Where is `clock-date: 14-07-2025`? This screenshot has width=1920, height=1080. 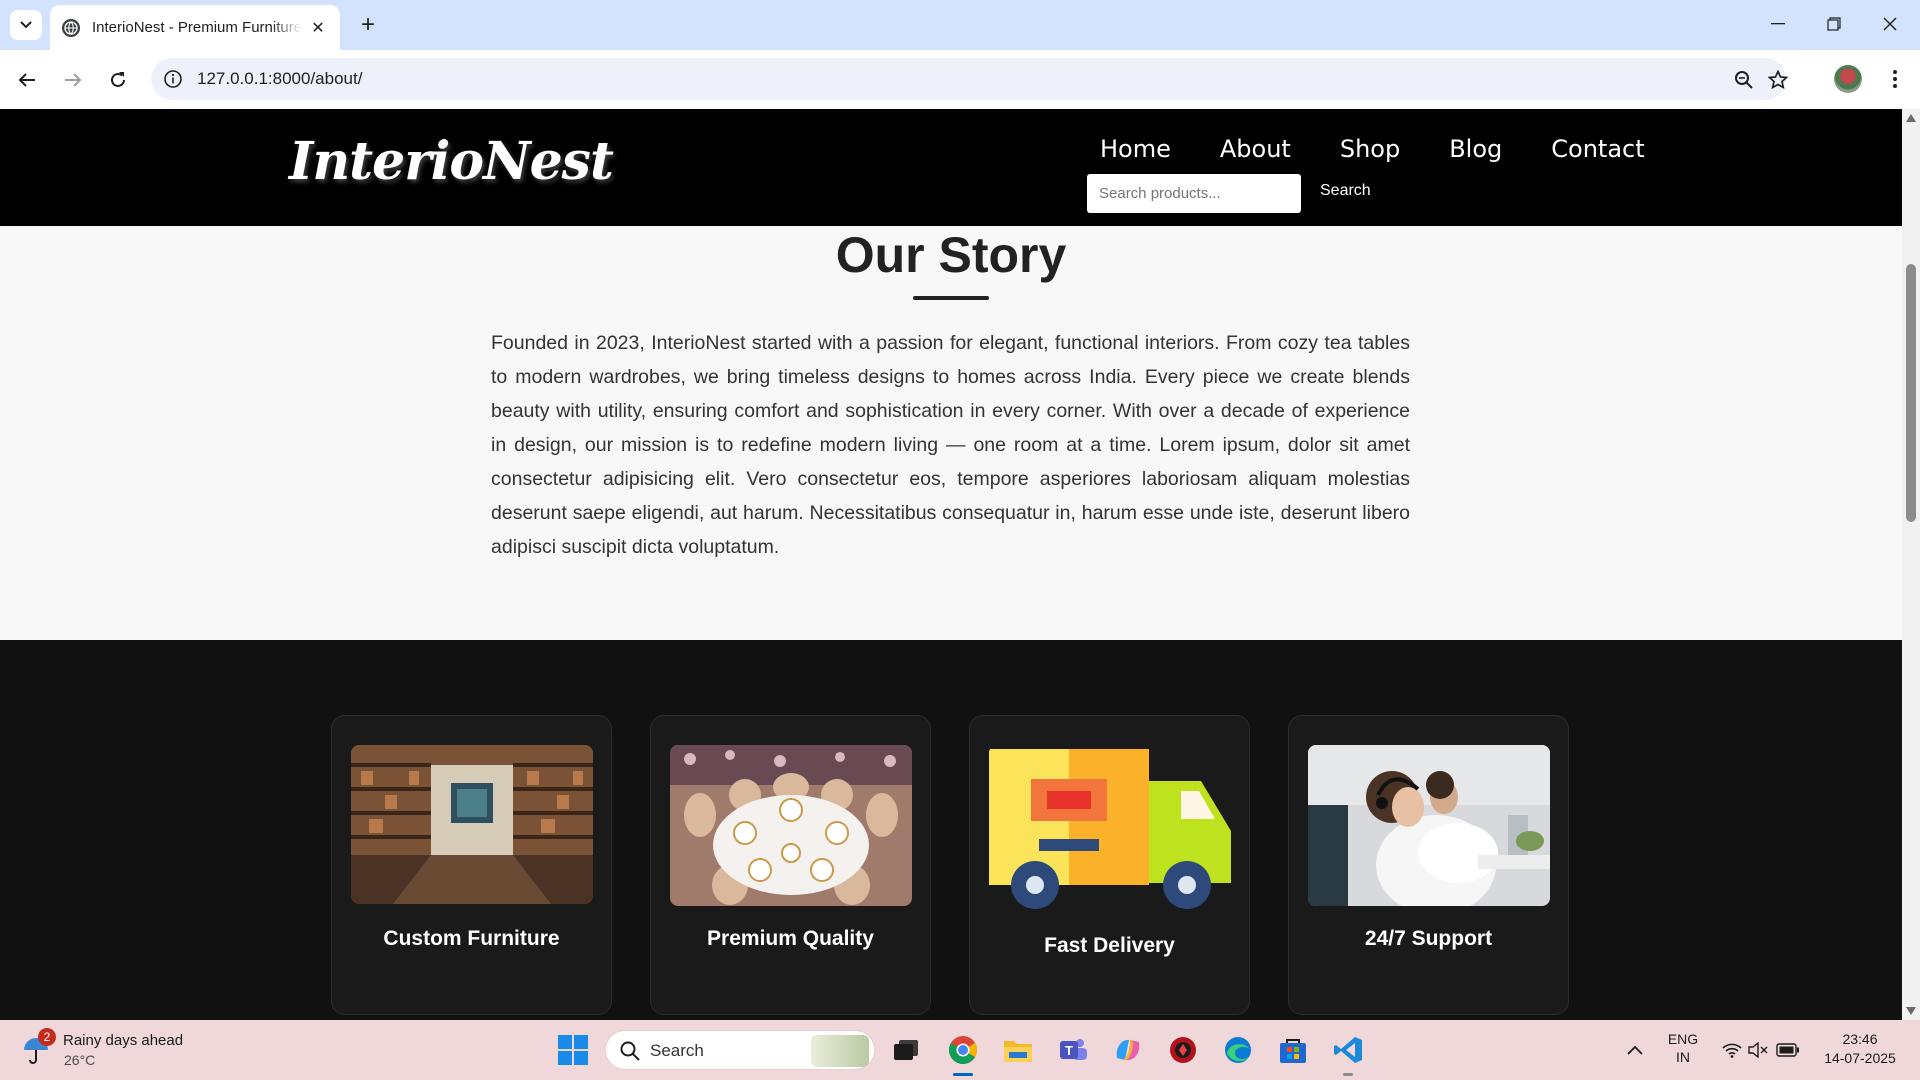
clock-date: 14-07-2025 is located at coordinates (1860, 1058).